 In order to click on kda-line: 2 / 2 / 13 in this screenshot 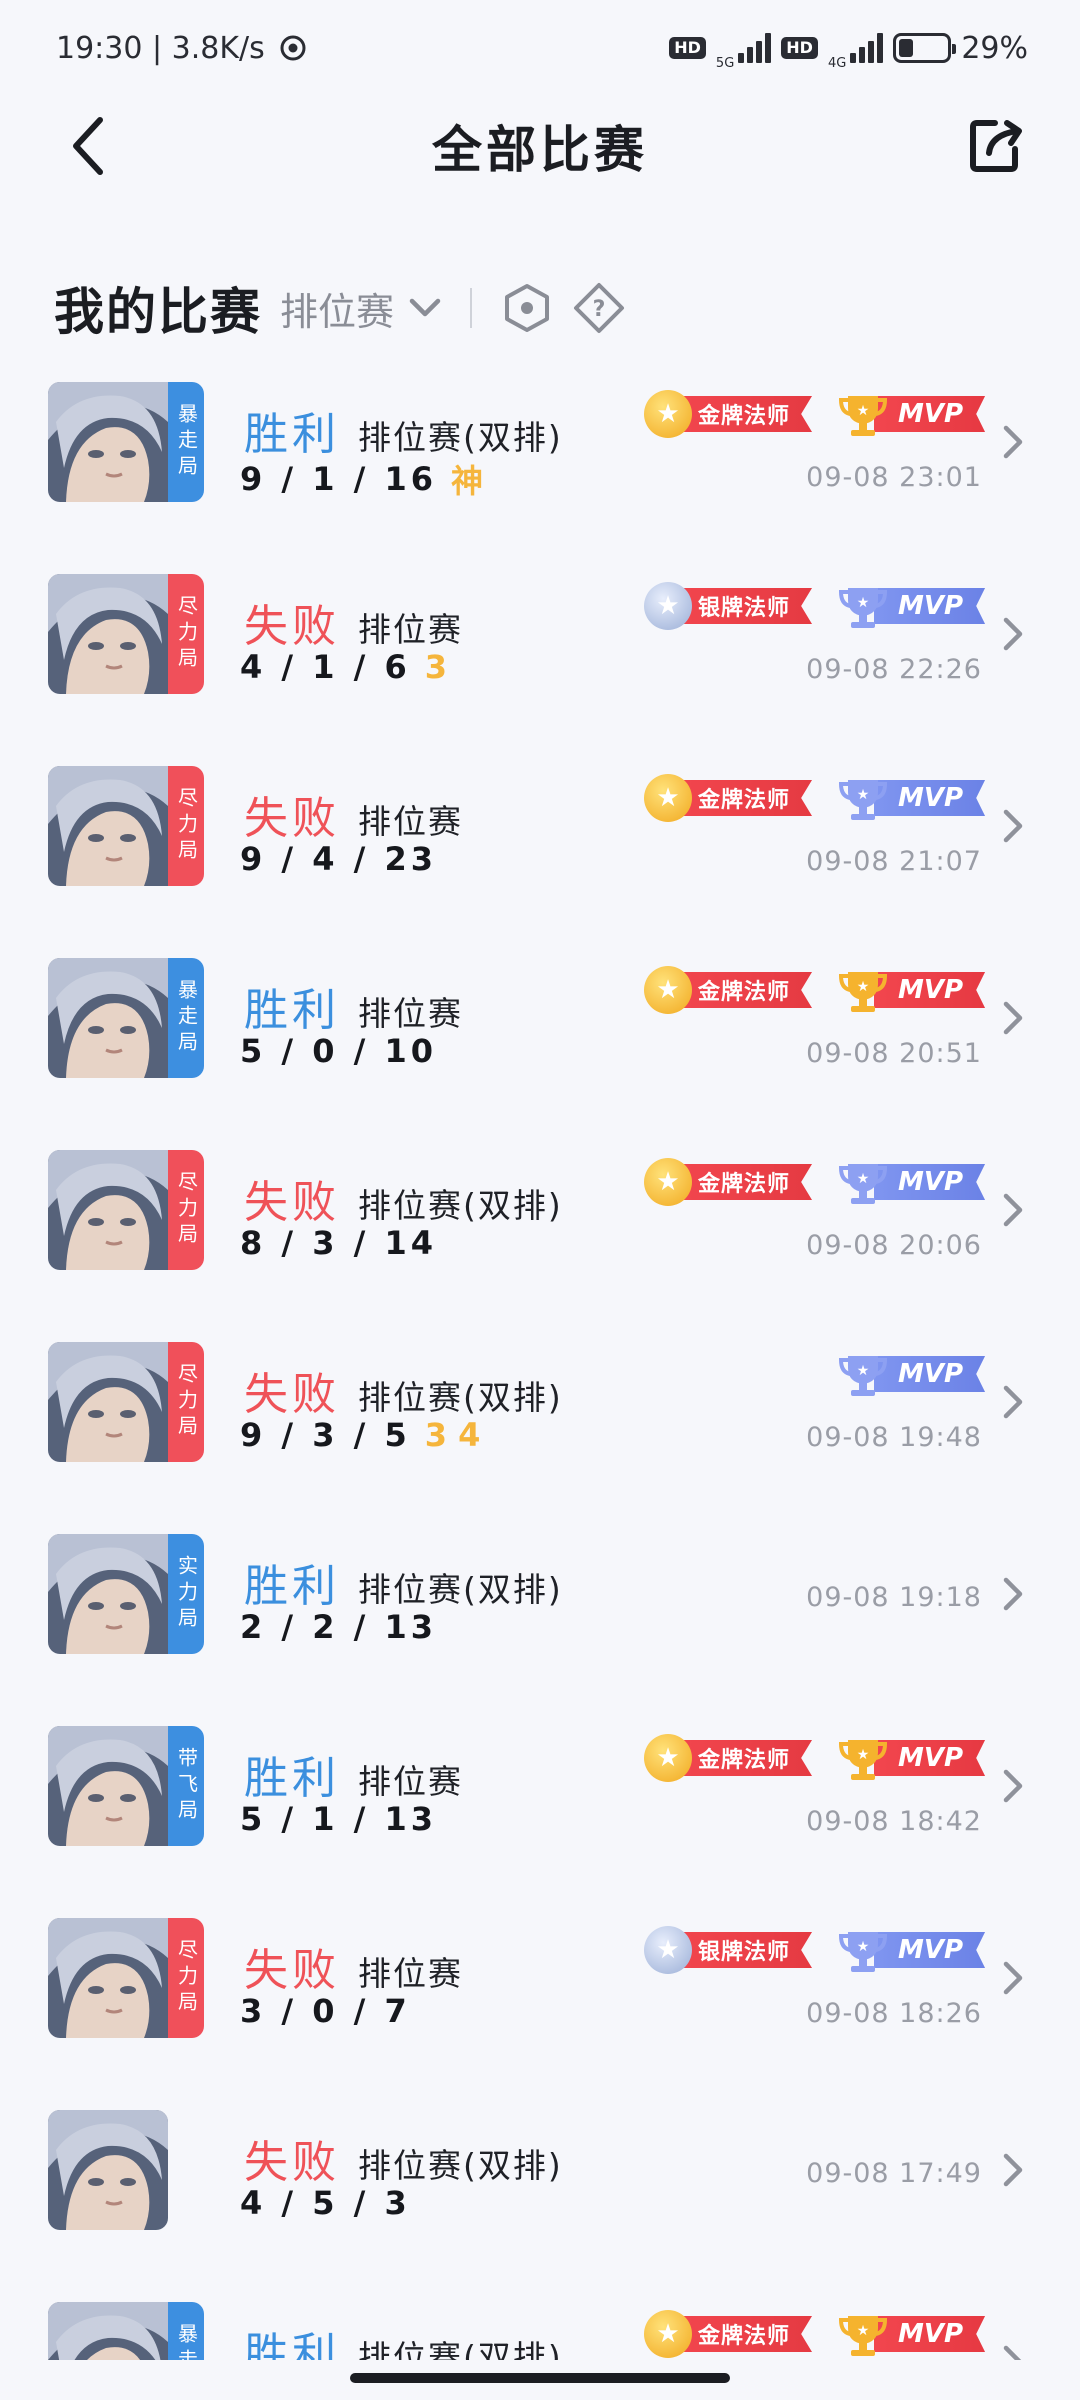, I will do `click(338, 1627)`.